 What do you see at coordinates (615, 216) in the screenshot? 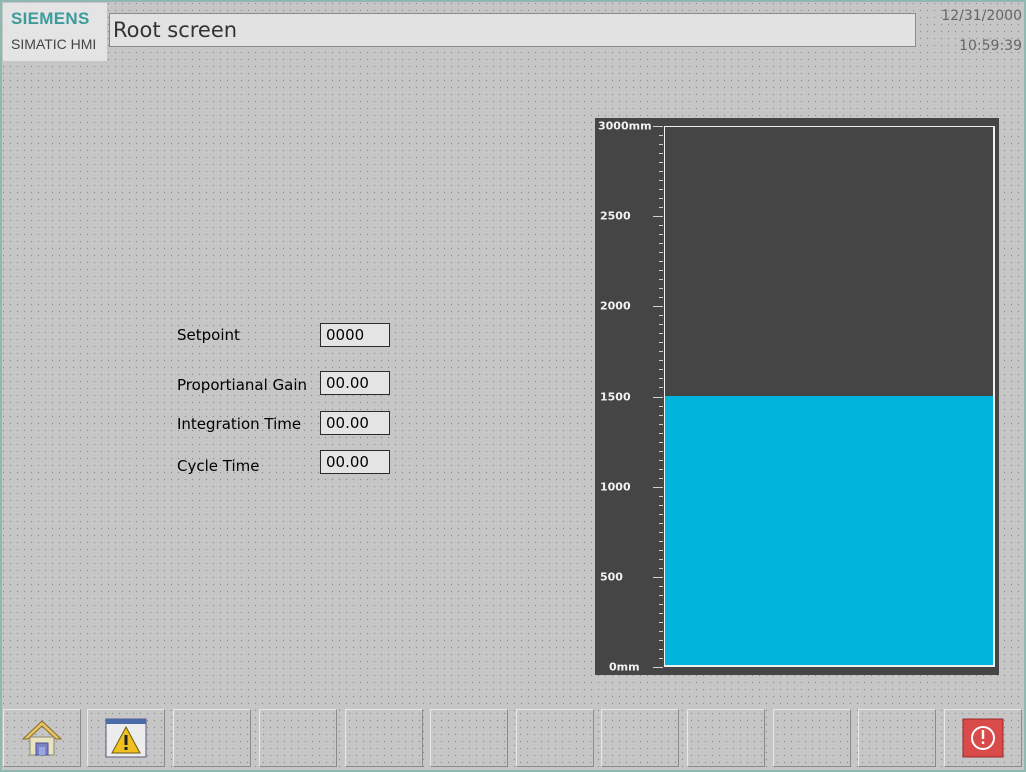
I see `scale-label: 2500` at bounding box center [615, 216].